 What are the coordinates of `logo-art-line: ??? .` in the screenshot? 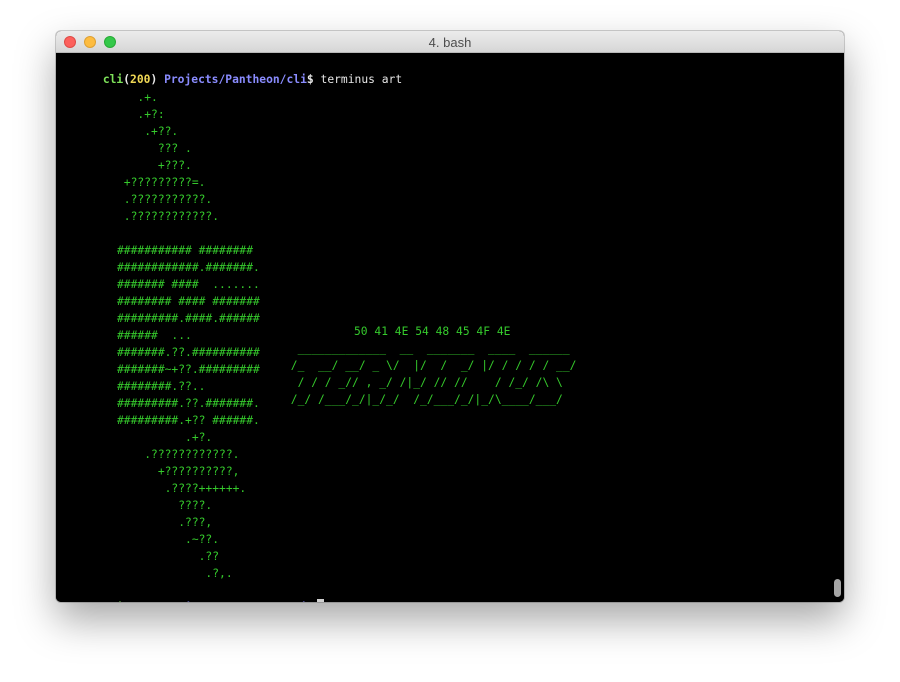 It's located at (137, 148).